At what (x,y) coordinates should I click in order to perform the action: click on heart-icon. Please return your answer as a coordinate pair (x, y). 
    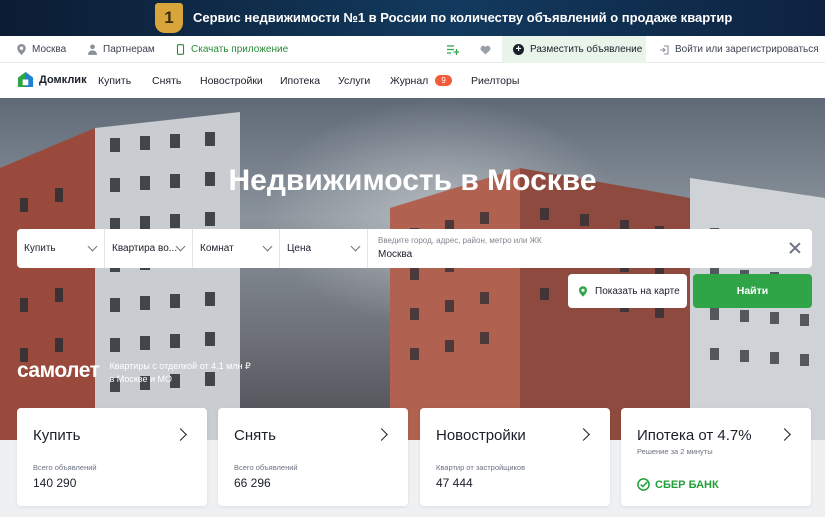
    Looking at the image, I should click on (485, 50).